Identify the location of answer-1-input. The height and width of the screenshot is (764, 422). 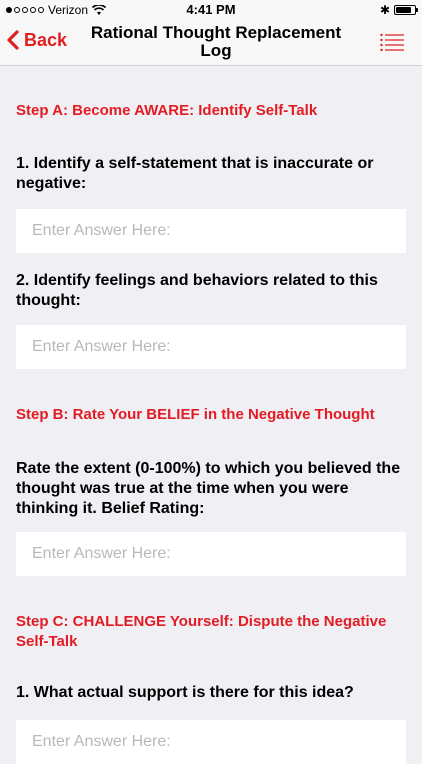
(211, 231).